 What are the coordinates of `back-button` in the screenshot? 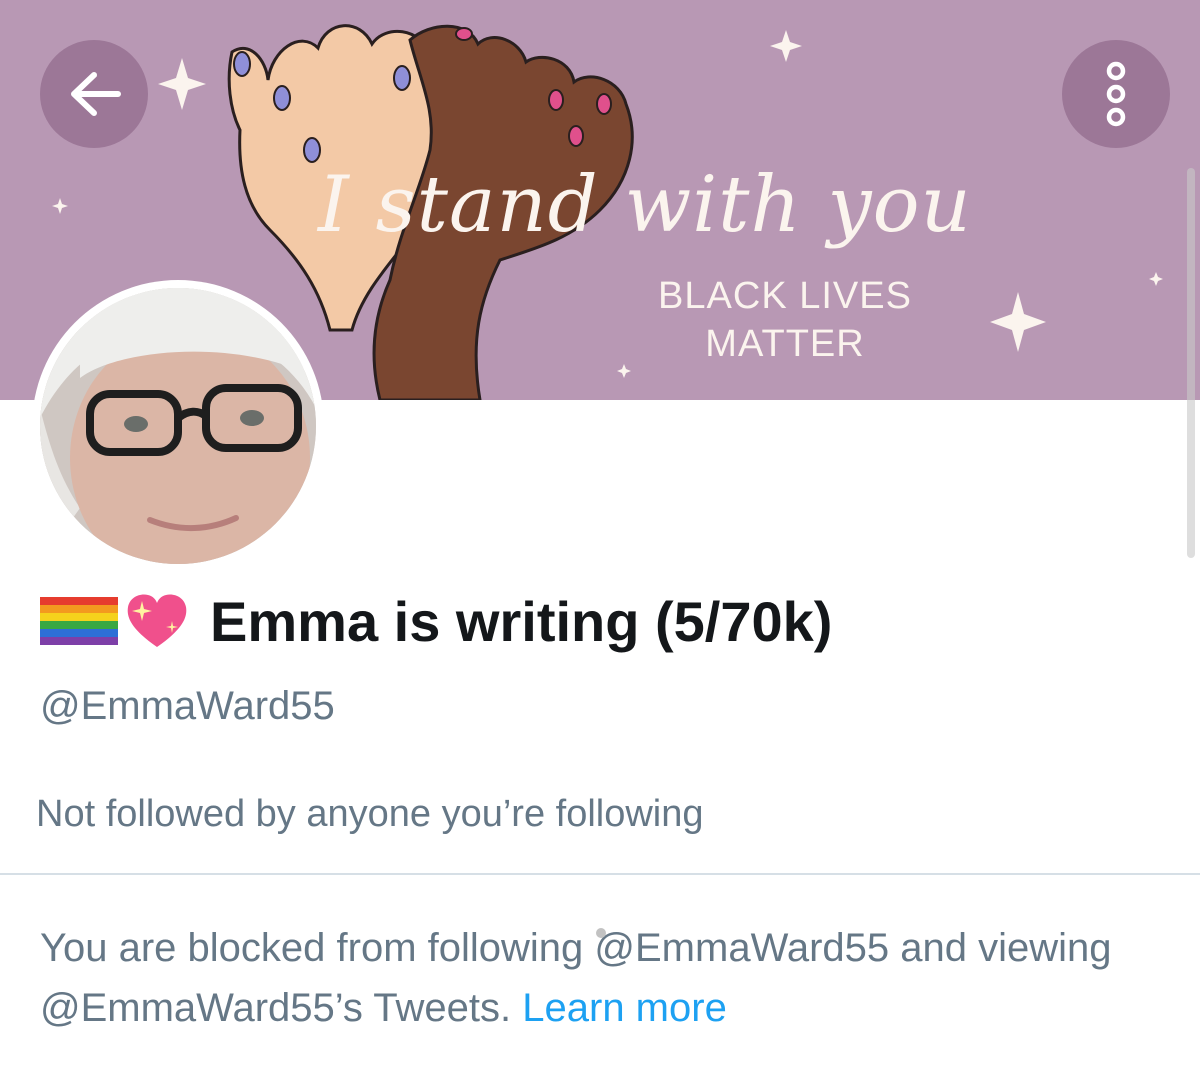 It's located at (94, 94).